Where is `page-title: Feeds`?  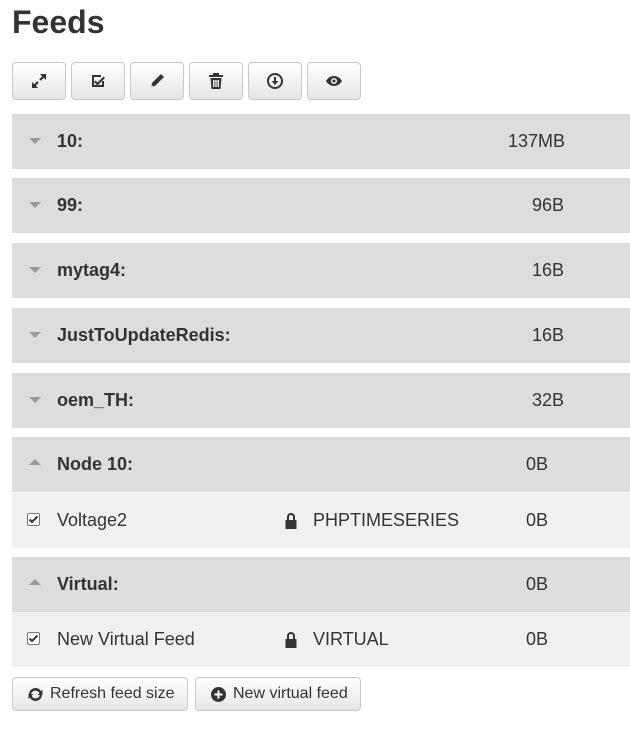 page-title: Feeds is located at coordinates (58, 22).